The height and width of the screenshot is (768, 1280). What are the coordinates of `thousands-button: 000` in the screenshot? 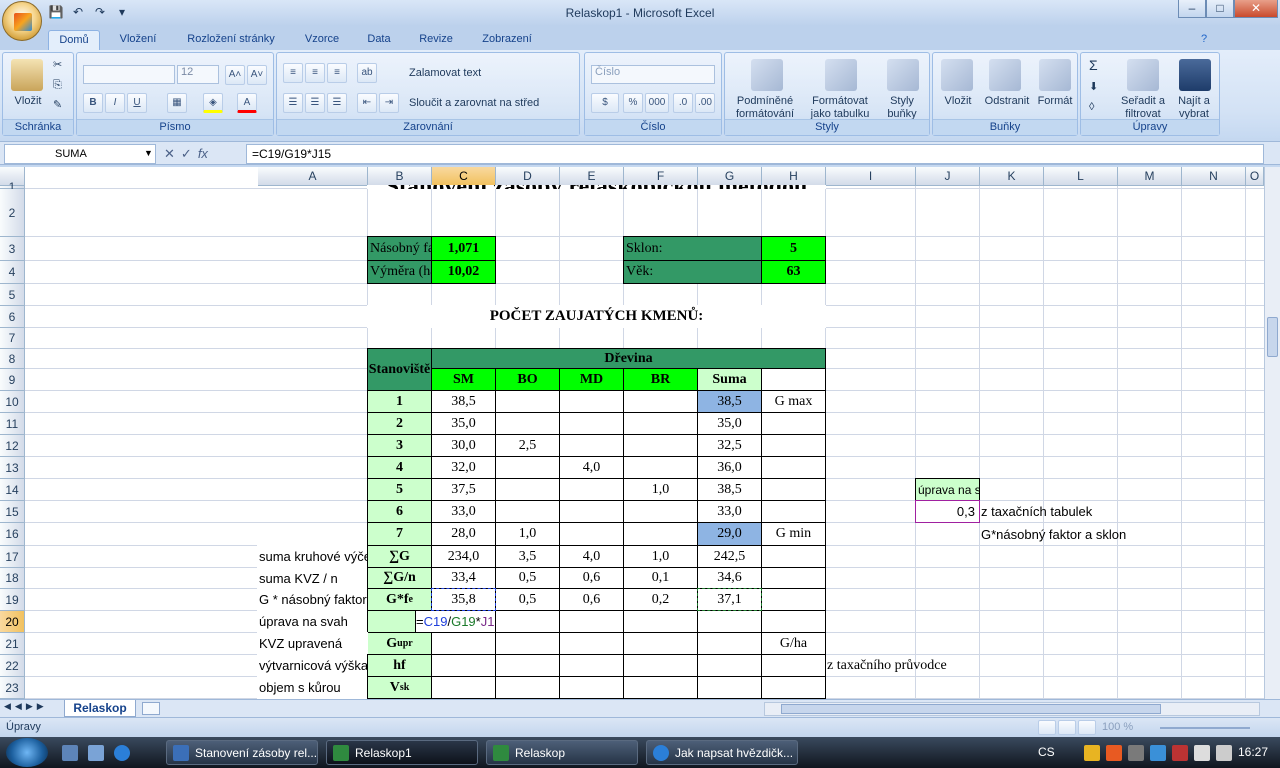 It's located at (657, 103).